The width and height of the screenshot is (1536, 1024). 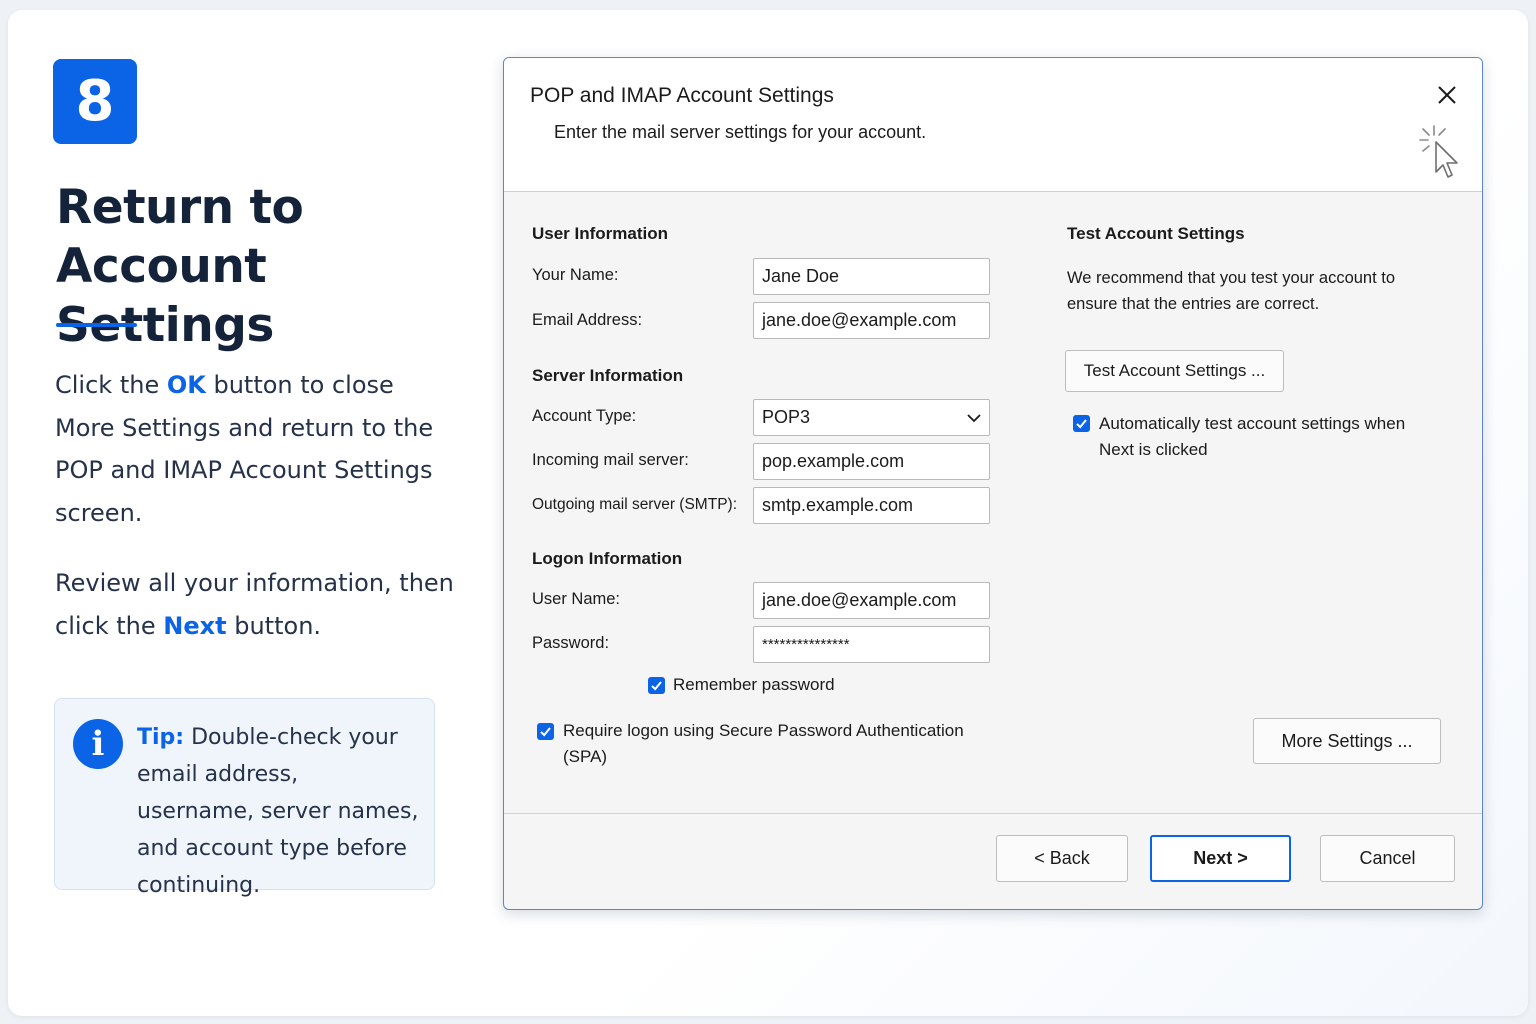 I want to click on back-button: < Back, so click(x=1062, y=858).